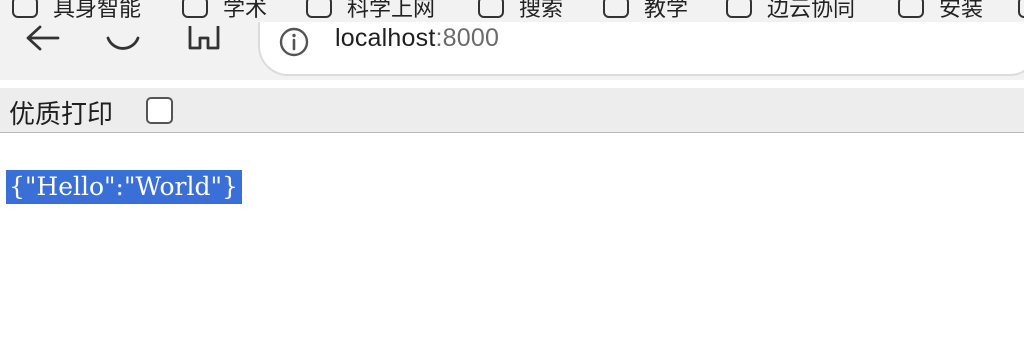 The width and height of the screenshot is (1024, 350). I want to click on address-bar: localhost:8000, so click(641, 49).